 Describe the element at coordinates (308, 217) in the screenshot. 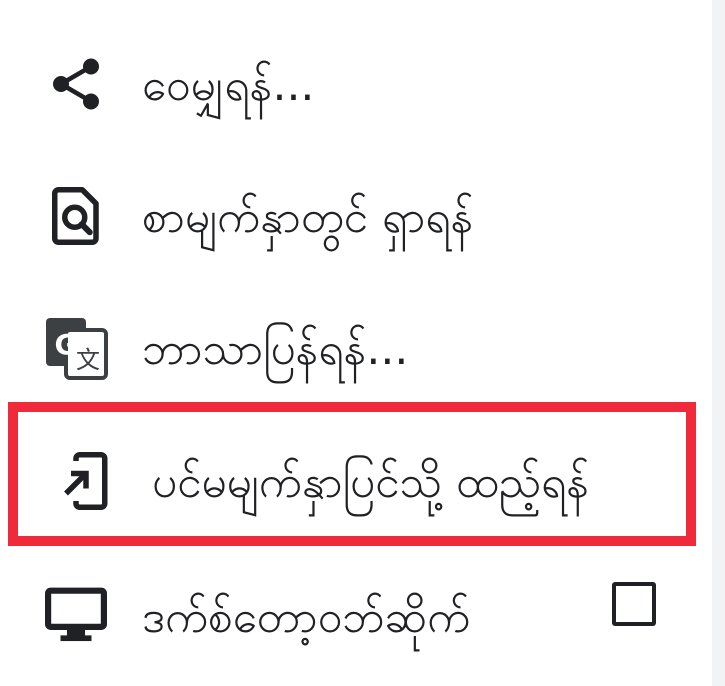

I see `find-in-page-label: စာမျက်နှာတွင် ရှာရန်` at that location.